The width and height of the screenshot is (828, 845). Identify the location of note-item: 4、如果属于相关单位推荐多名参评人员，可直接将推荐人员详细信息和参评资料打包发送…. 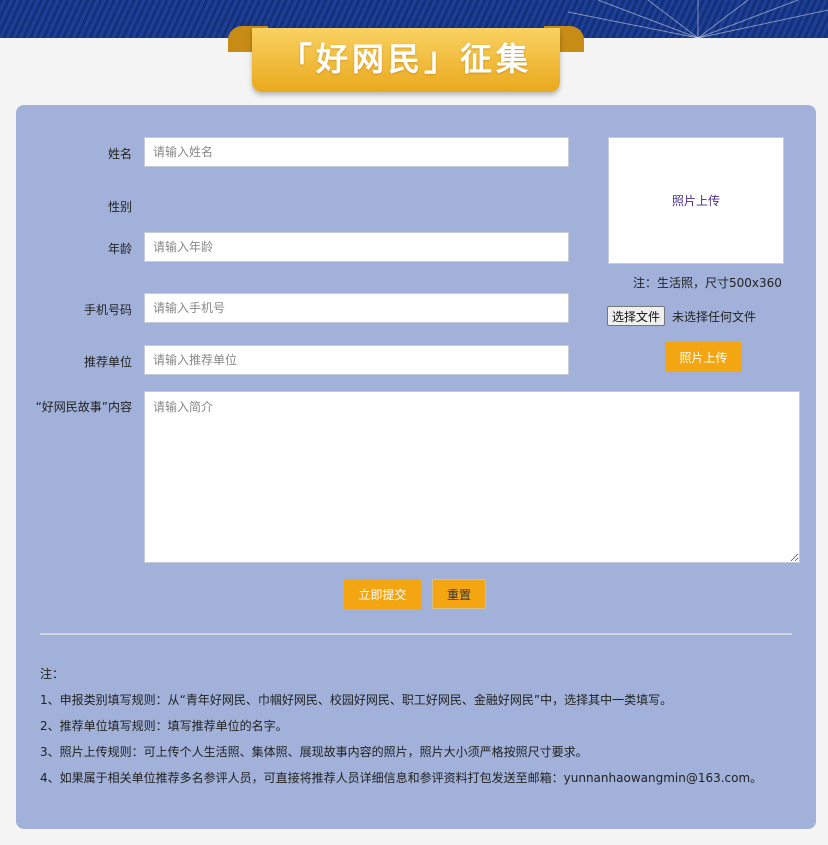
(401, 778).